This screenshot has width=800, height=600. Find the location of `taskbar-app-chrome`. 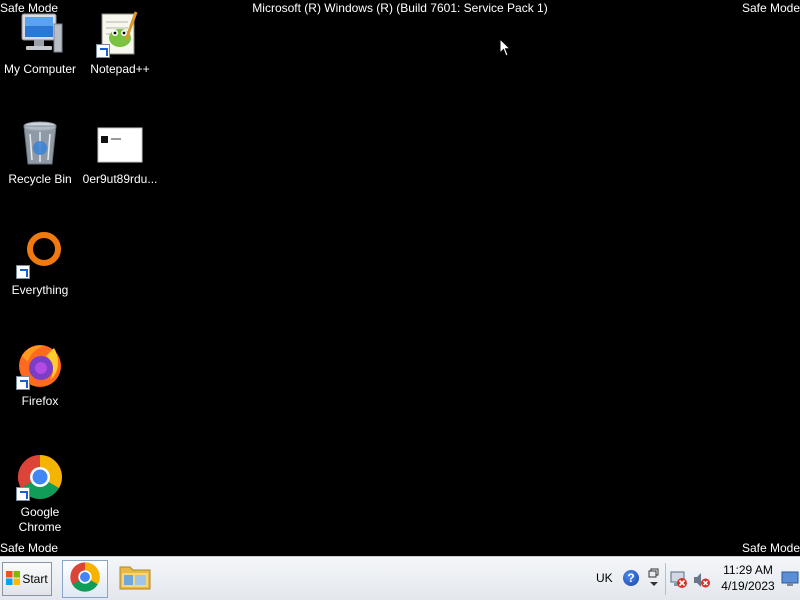

taskbar-app-chrome is located at coordinates (85, 579).